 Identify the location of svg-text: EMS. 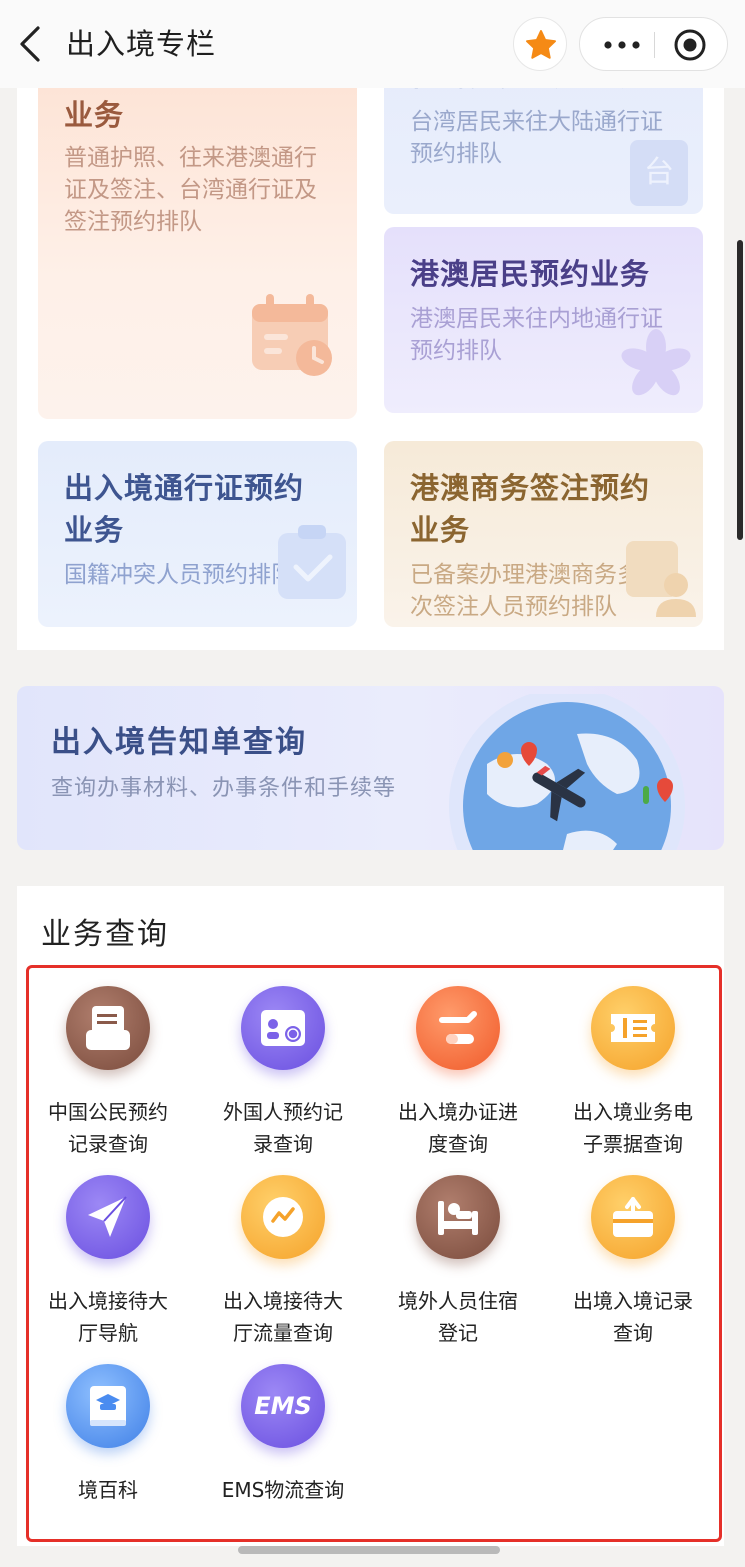
(283, 1406).